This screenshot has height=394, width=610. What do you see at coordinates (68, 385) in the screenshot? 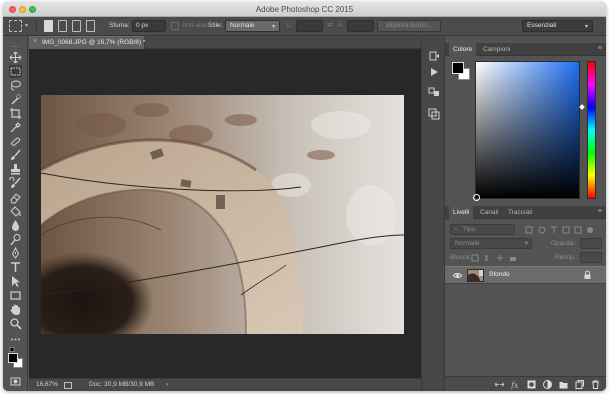
I see `export-icon` at bounding box center [68, 385].